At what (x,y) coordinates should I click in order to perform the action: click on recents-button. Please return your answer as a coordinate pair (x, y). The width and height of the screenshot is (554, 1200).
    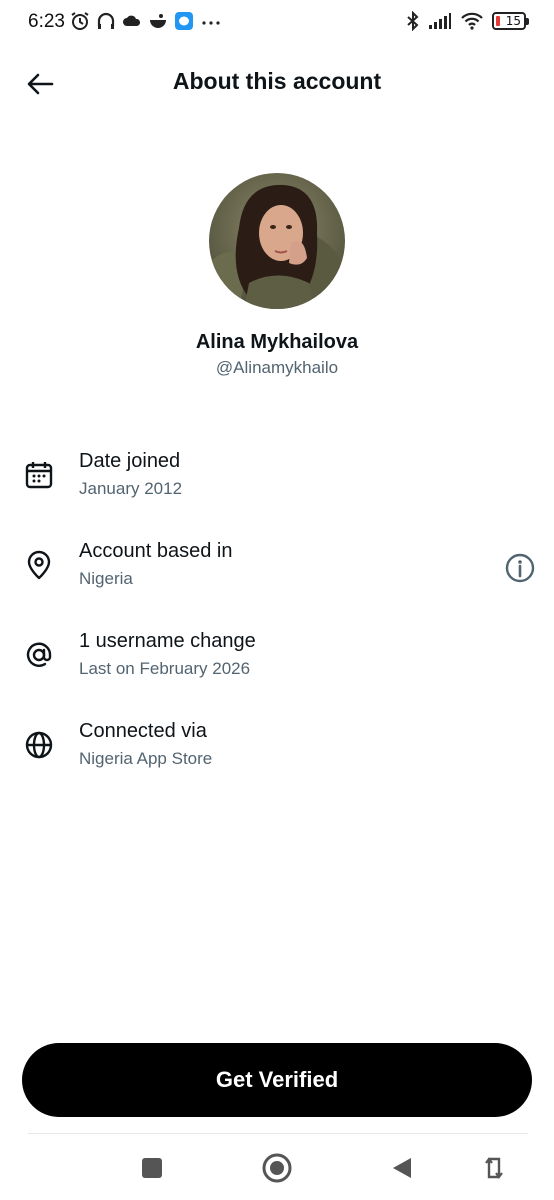
    Looking at the image, I should click on (152, 1168).